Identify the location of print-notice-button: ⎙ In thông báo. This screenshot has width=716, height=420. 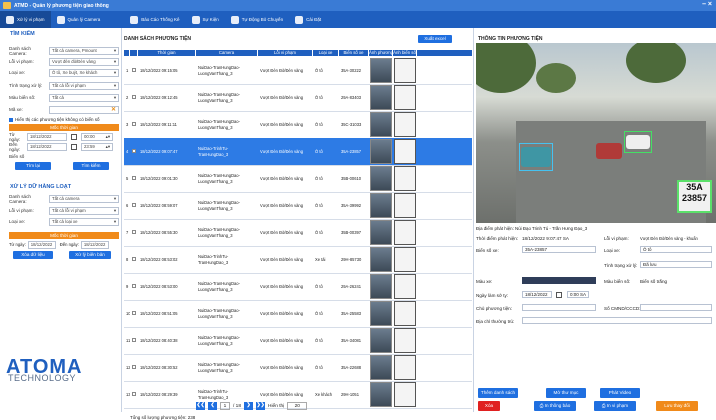
(555, 406).